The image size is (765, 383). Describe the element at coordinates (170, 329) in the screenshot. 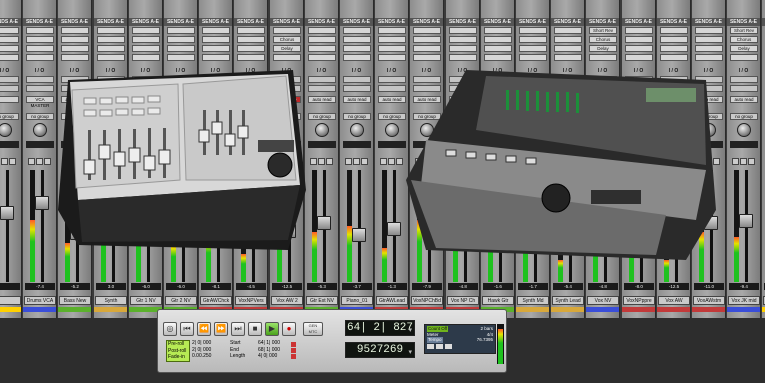

I see `online-button: ◎` at that location.